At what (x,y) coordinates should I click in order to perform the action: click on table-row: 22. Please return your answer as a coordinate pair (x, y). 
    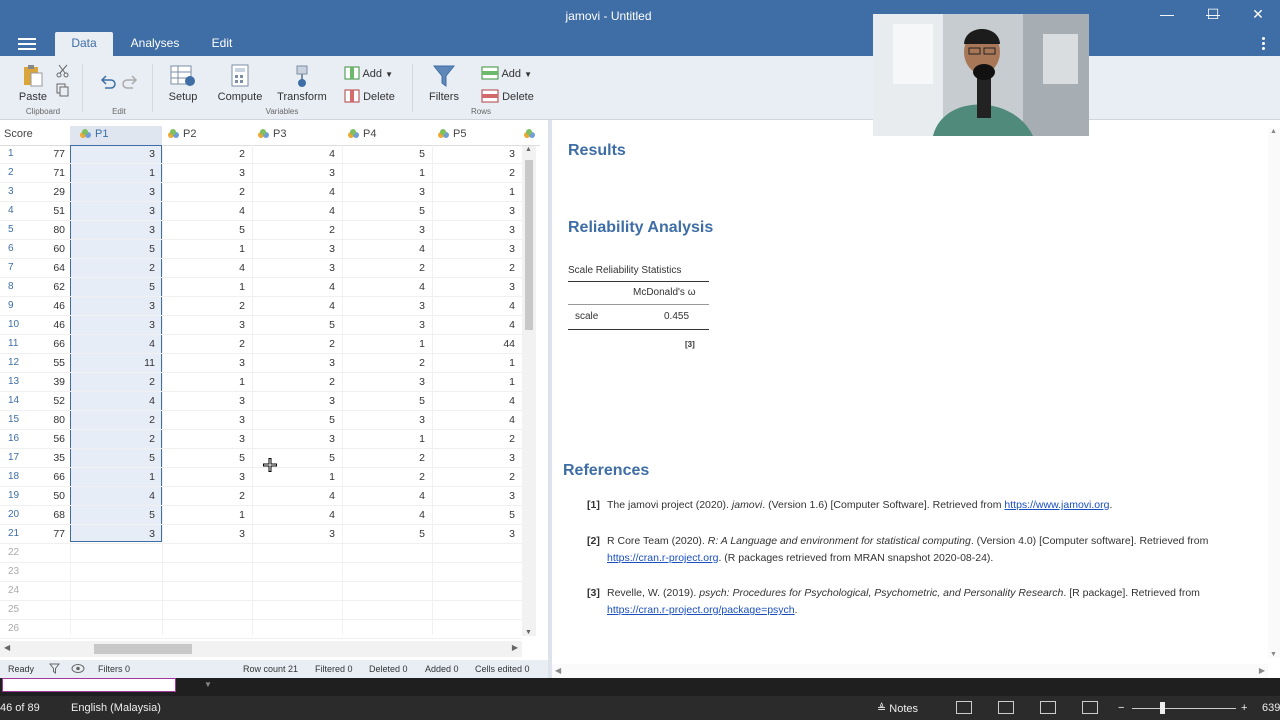
    Looking at the image, I should click on (261, 553).